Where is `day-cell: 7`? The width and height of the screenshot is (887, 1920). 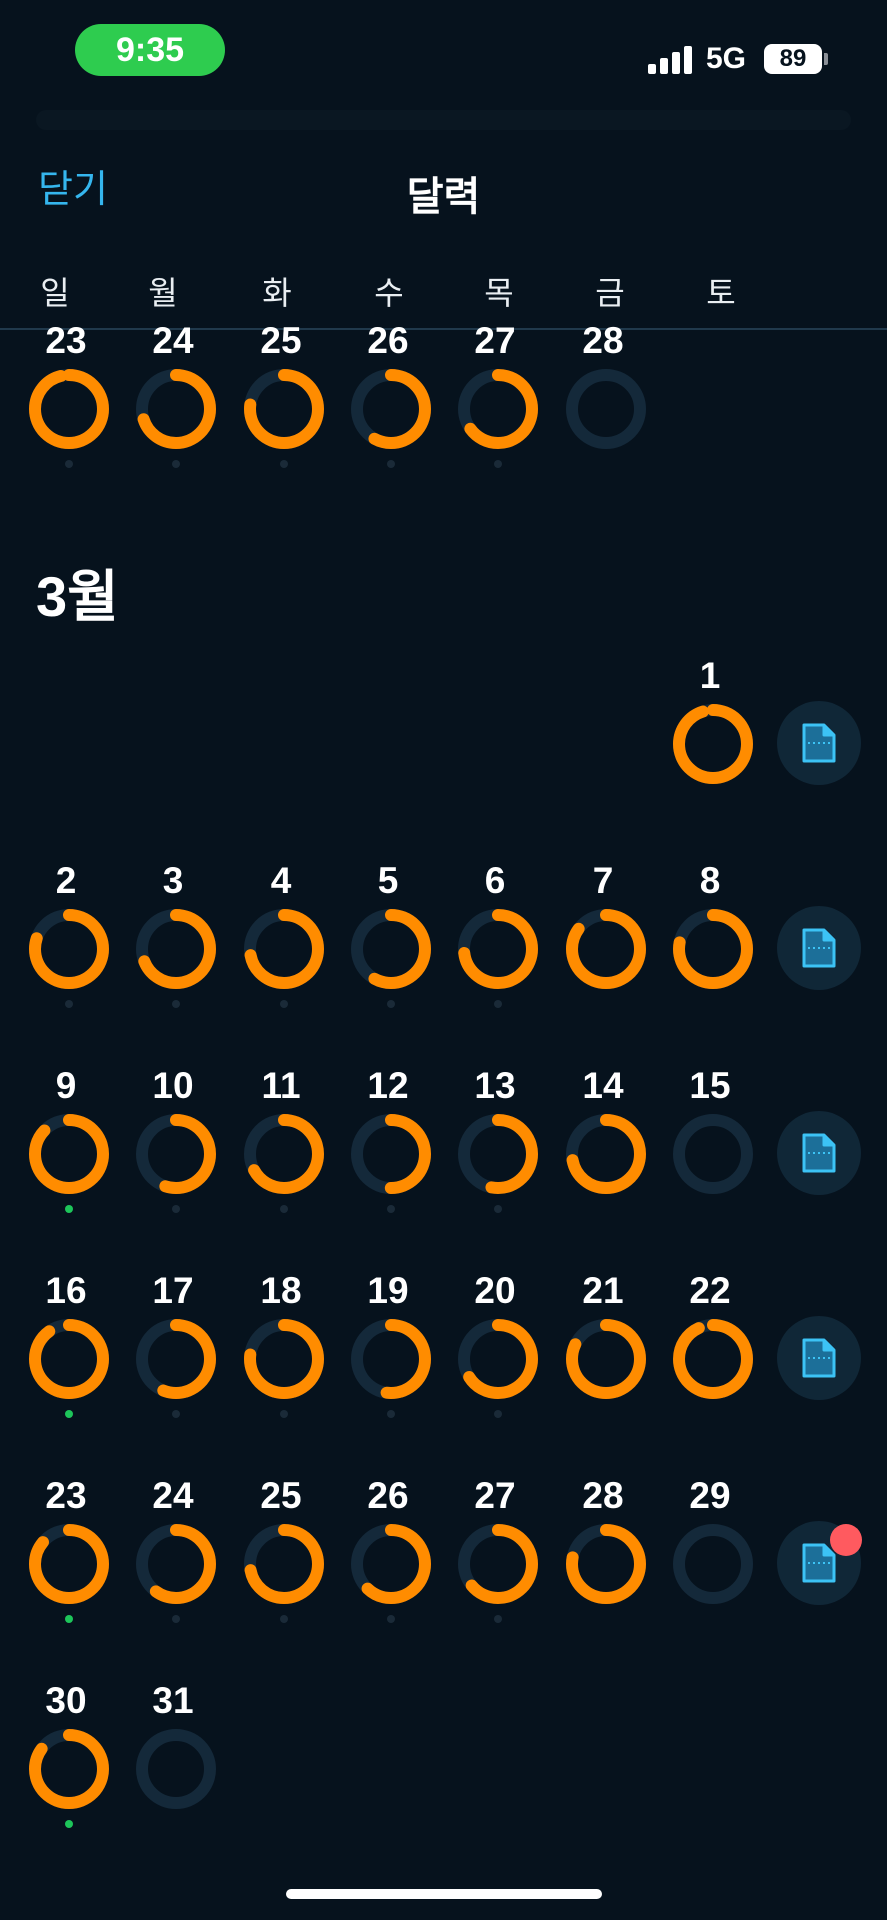 day-cell: 7 is located at coordinates (603, 945).